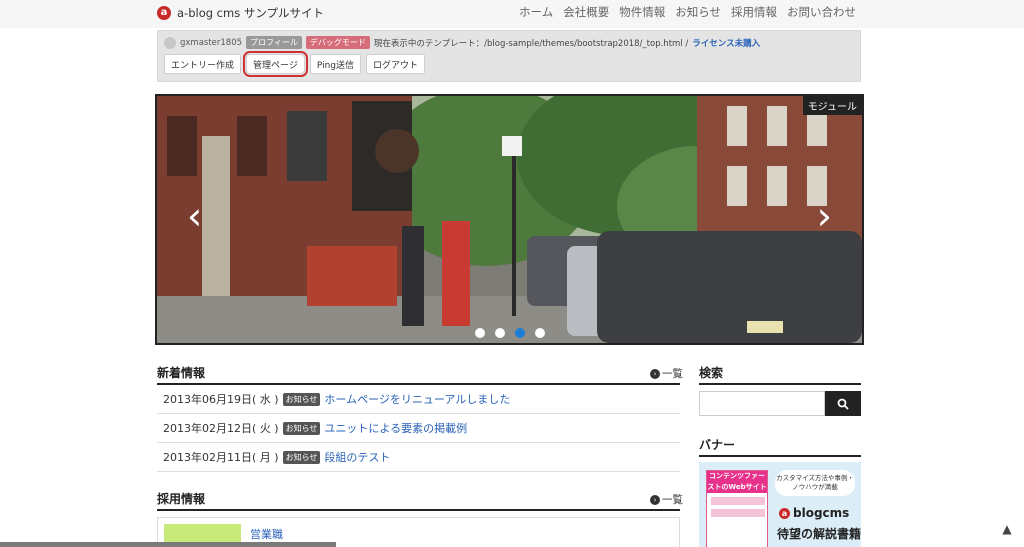  I want to click on horizontal-scrollbar, so click(168, 544).